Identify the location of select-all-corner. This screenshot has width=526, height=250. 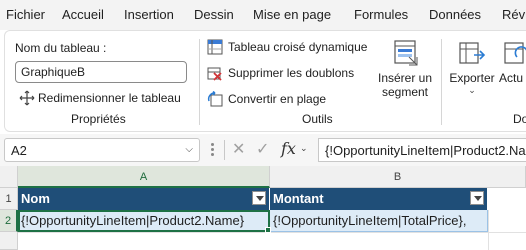
(9, 177).